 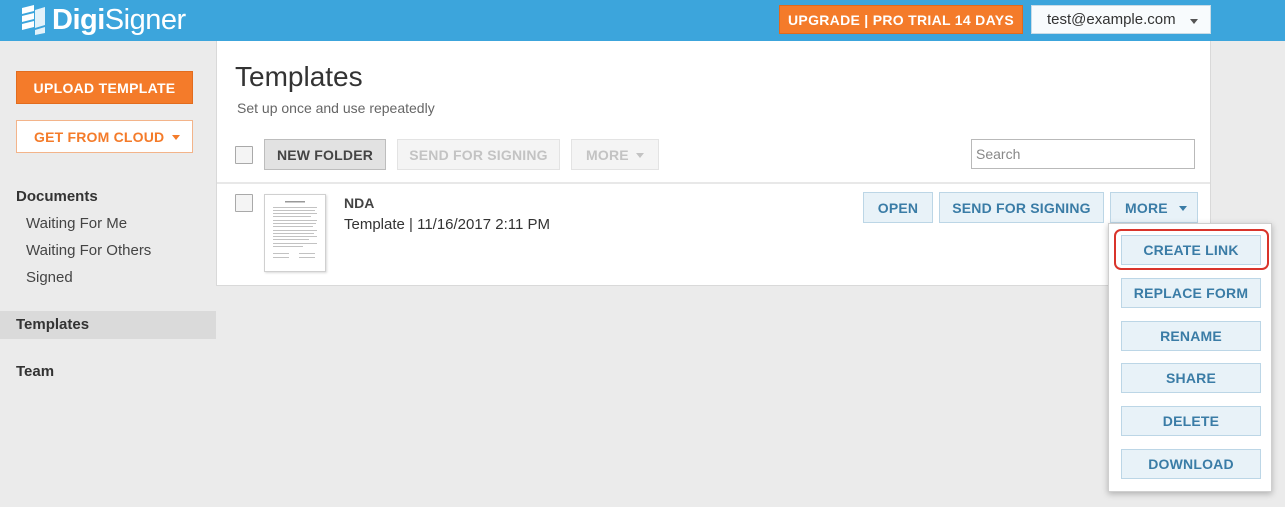 What do you see at coordinates (52, 324) in the screenshot?
I see `sidebar-item-templates: Templates` at bounding box center [52, 324].